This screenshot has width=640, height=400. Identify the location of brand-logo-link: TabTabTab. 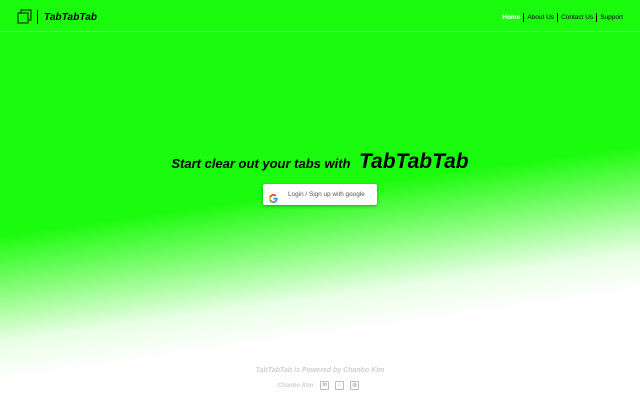
(57, 17).